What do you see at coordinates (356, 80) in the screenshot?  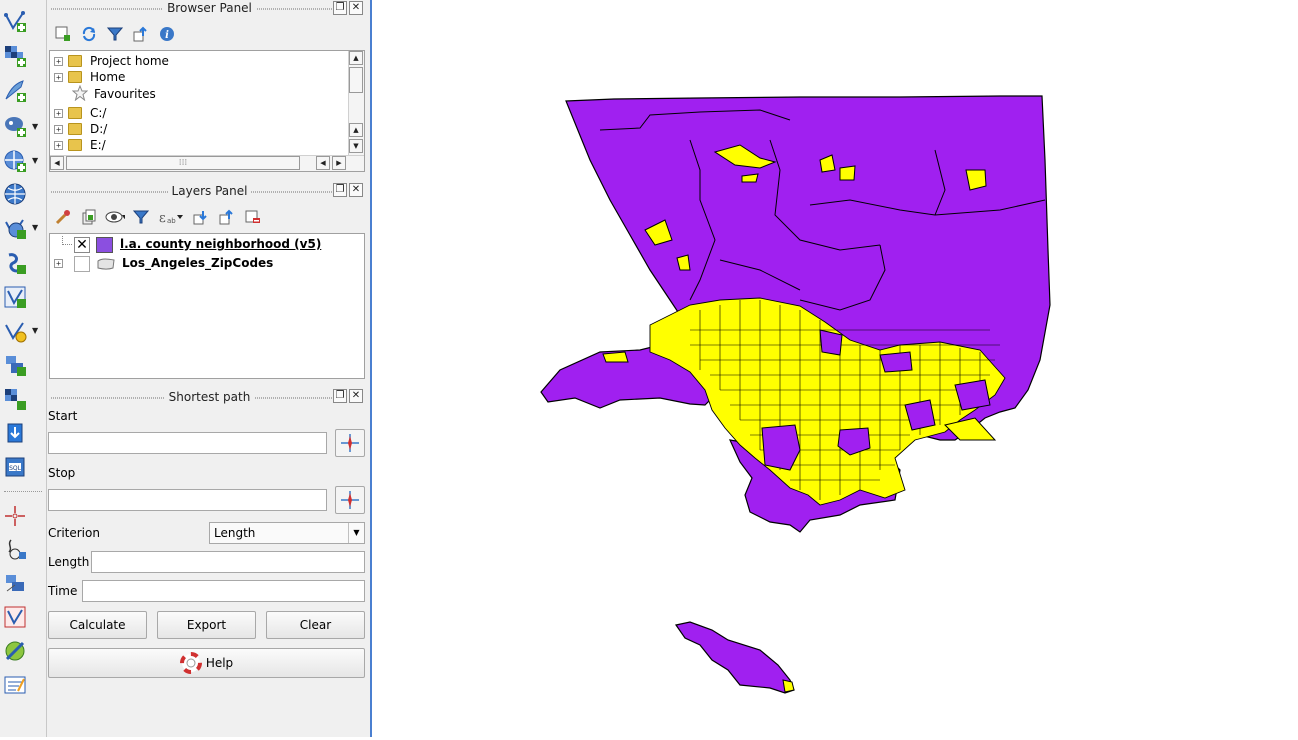 I see `scroll-thumb` at bounding box center [356, 80].